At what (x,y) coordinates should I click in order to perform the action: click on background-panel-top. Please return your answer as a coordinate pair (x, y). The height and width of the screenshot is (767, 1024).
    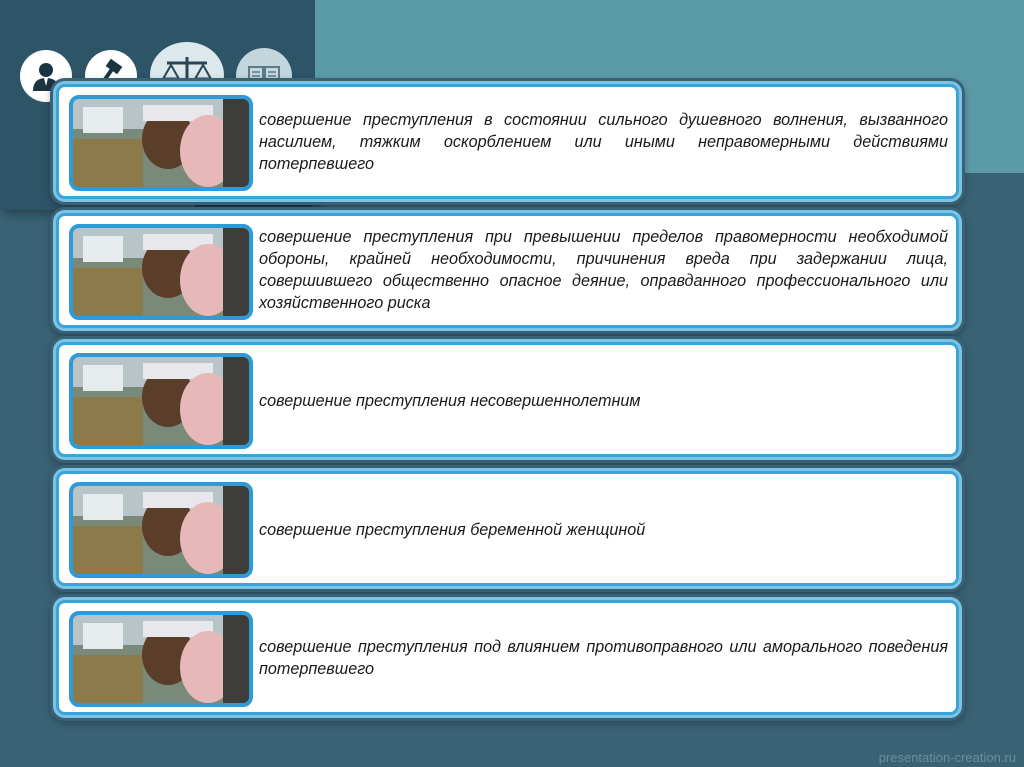
    Looking at the image, I should click on (669, 42).